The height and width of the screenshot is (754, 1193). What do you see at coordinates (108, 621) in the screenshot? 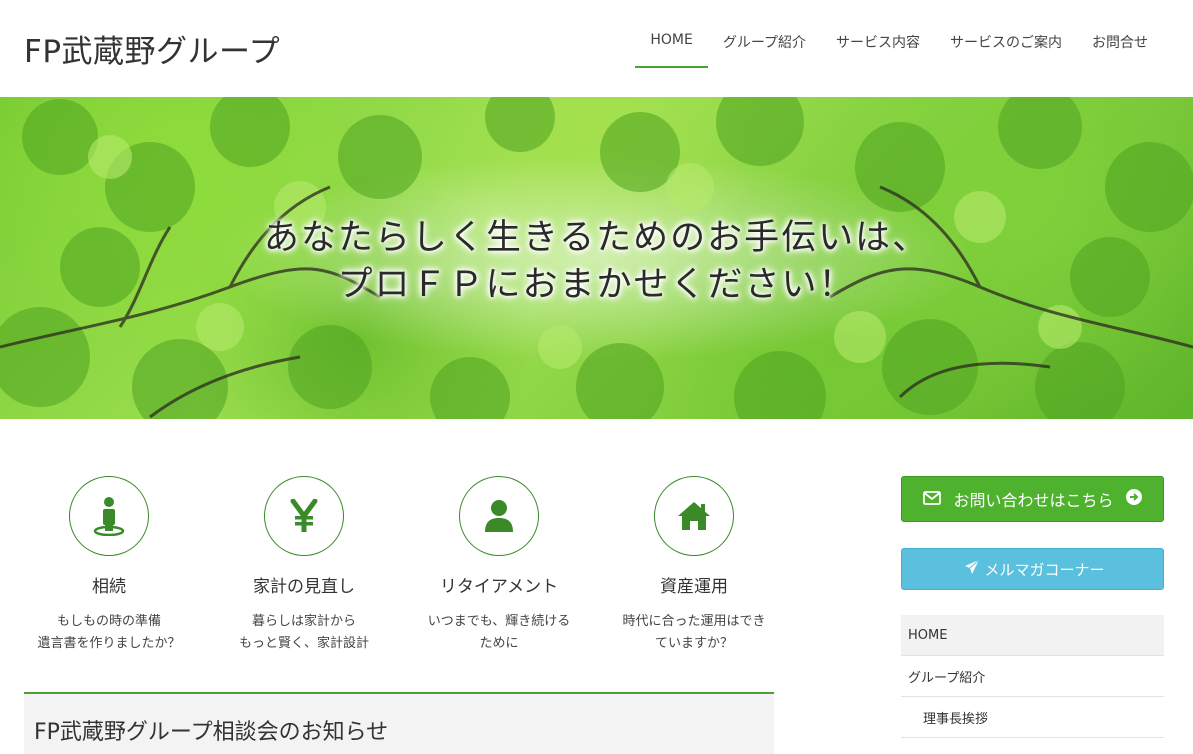
I see `feature-desc-line: もしもの時の準備` at bounding box center [108, 621].